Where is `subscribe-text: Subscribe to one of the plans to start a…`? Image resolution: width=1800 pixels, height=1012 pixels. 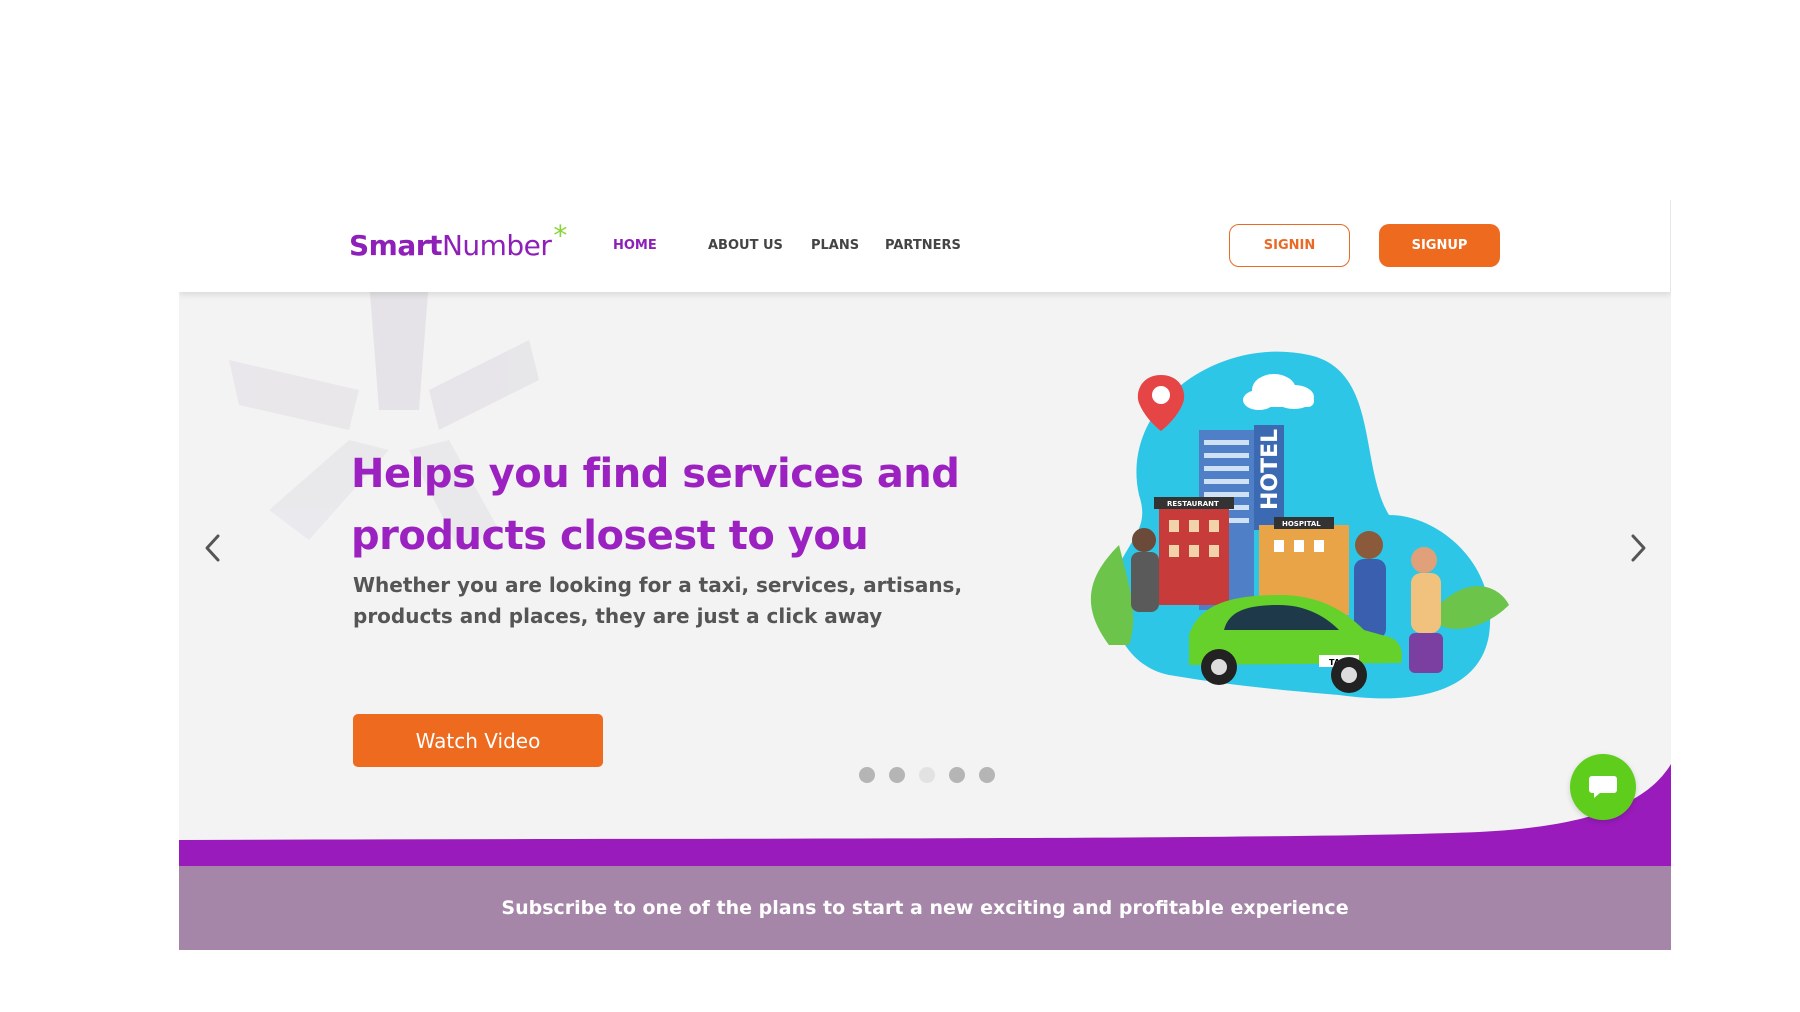 subscribe-text: Subscribe to one of the plans to start a… is located at coordinates (925, 908).